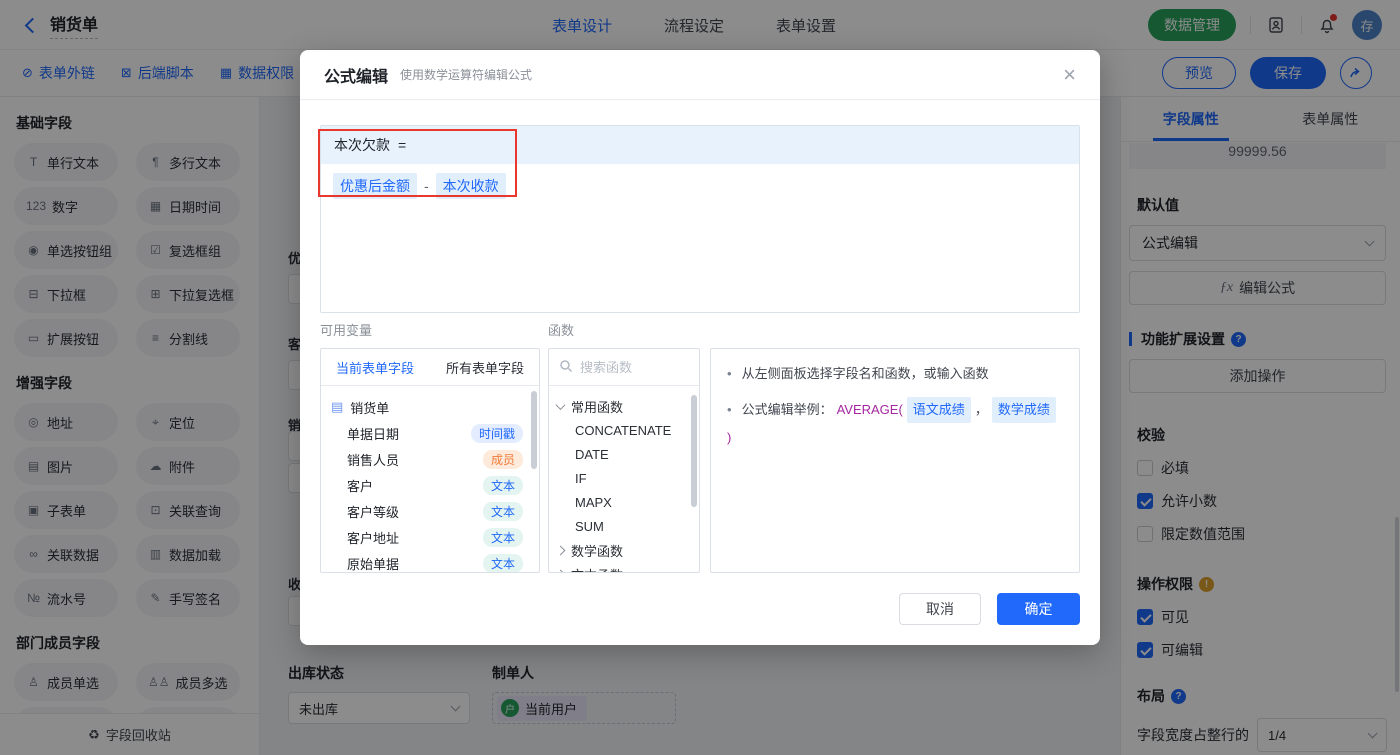  I want to click on function-item: IF, so click(624, 478).